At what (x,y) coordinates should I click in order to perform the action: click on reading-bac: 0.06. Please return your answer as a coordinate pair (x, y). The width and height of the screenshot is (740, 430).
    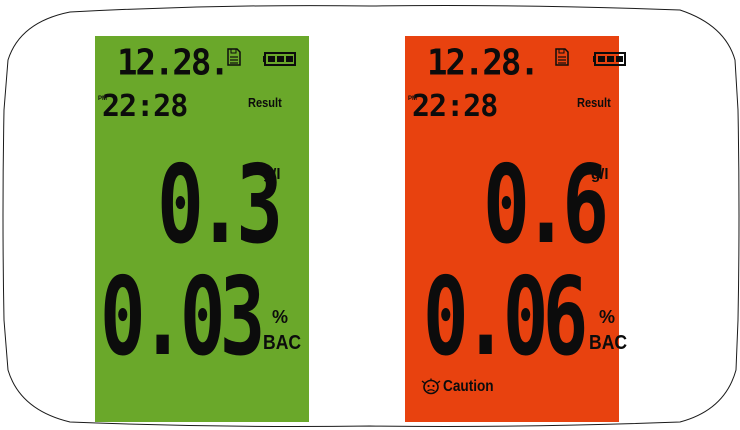
    Looking at the image, I should click on (505, 317).